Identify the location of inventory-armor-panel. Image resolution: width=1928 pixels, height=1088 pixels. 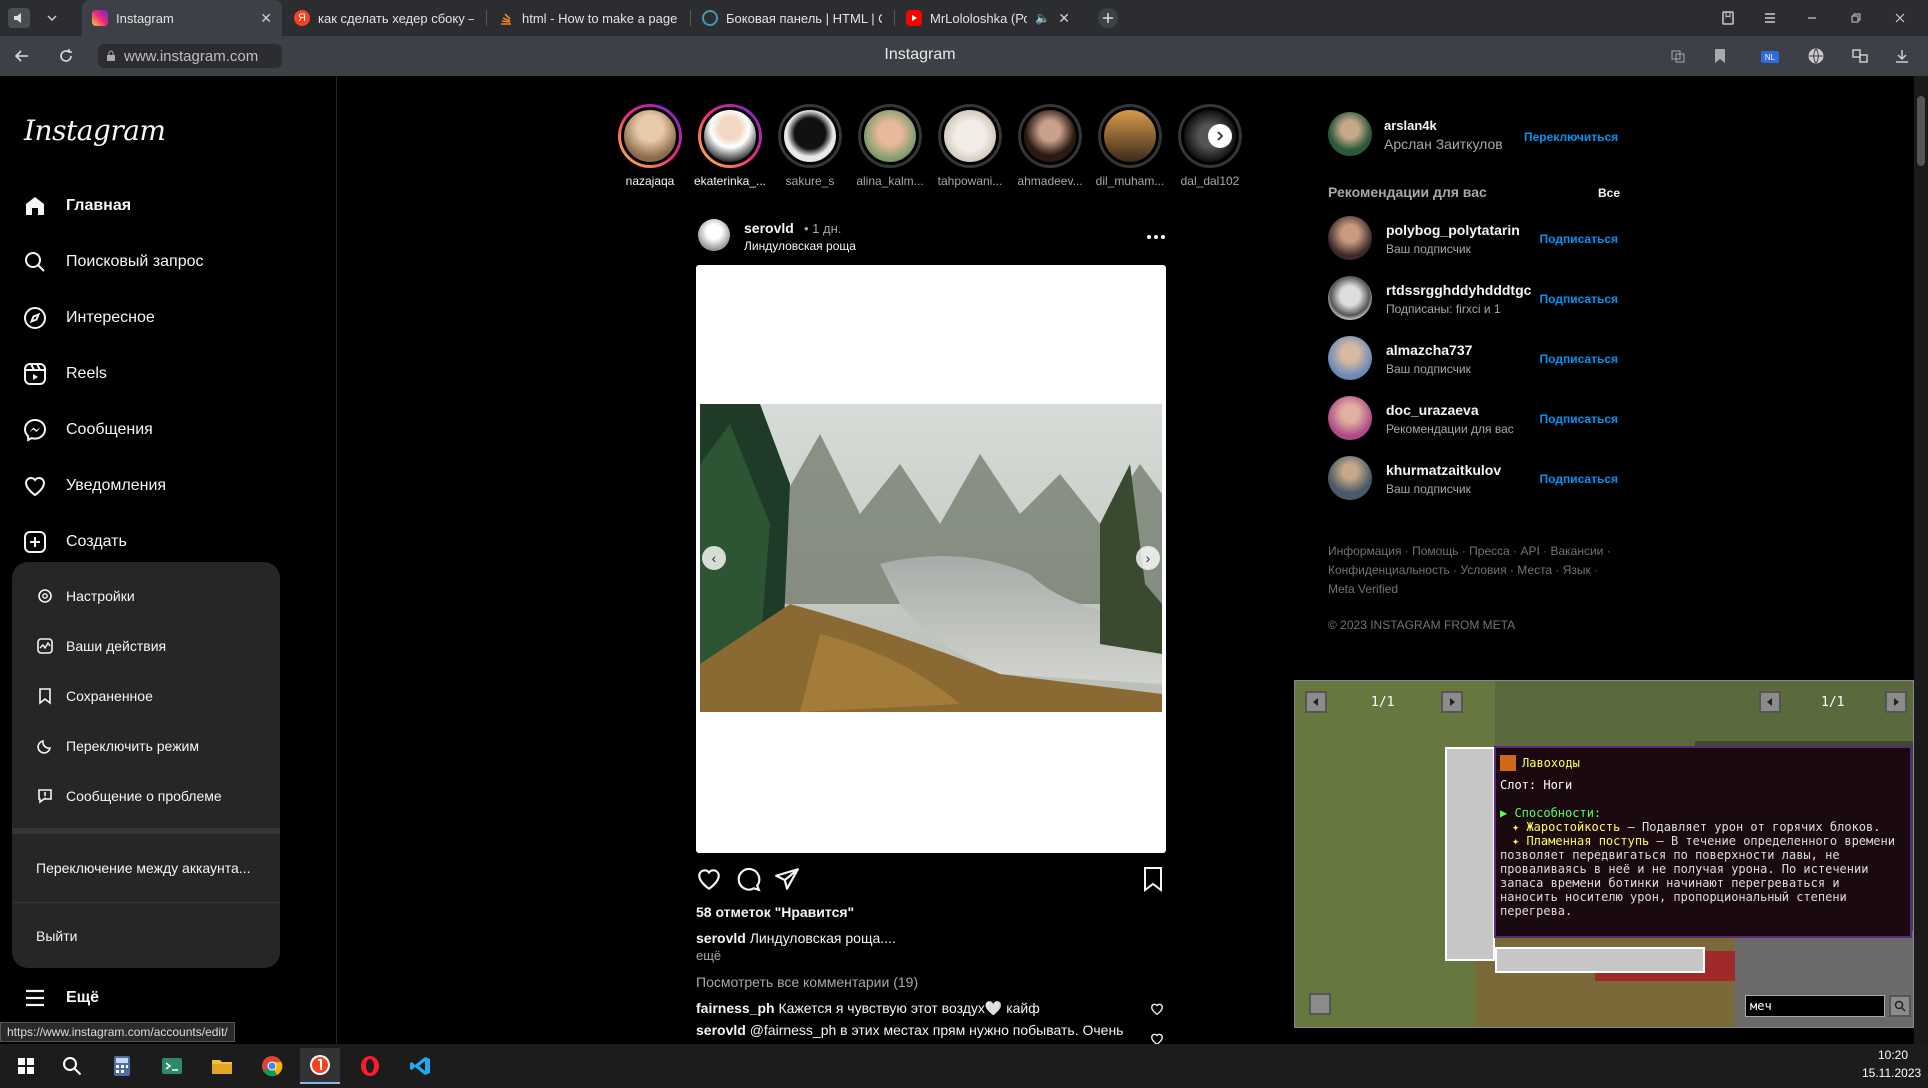
(1470, 854).